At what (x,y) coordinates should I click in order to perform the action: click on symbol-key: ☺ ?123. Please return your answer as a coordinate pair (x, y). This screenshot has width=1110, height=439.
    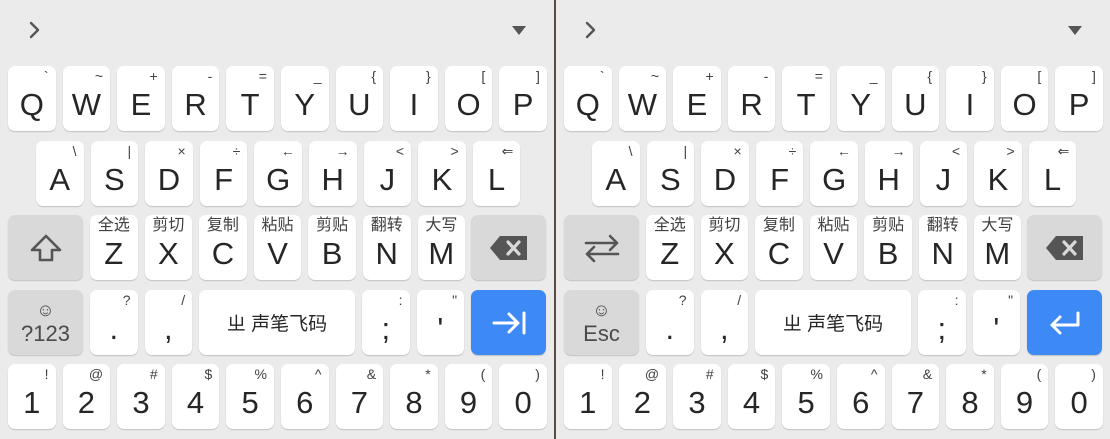
    Looking at the image, I should click on (45, 322).